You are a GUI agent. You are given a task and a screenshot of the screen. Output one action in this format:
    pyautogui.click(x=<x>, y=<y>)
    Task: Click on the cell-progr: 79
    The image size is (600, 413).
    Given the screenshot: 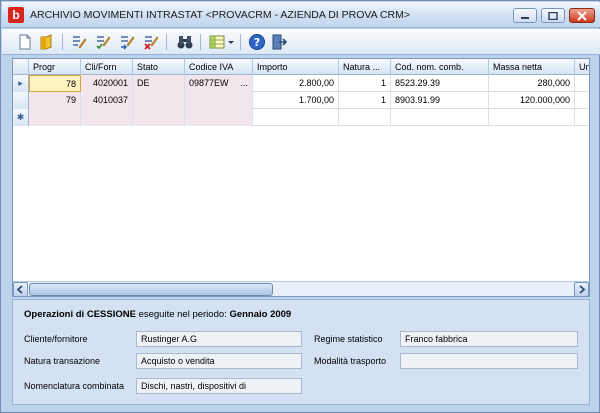 What is the action you would take?
    pyautogui.click(x=55, y=100)
    